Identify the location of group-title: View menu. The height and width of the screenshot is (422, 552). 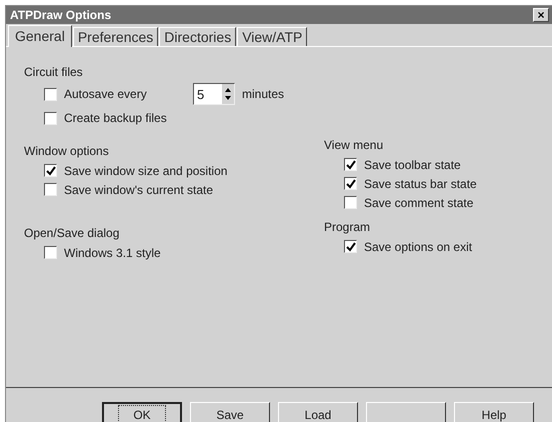
(354, 145).